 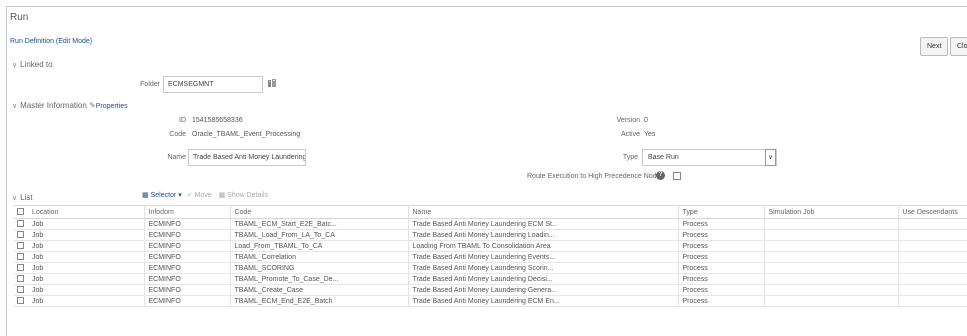 What do you see at coordinates (272, 83) in the screenshot?
I see `folder-browse-icon` at bounding box center [272, 83].